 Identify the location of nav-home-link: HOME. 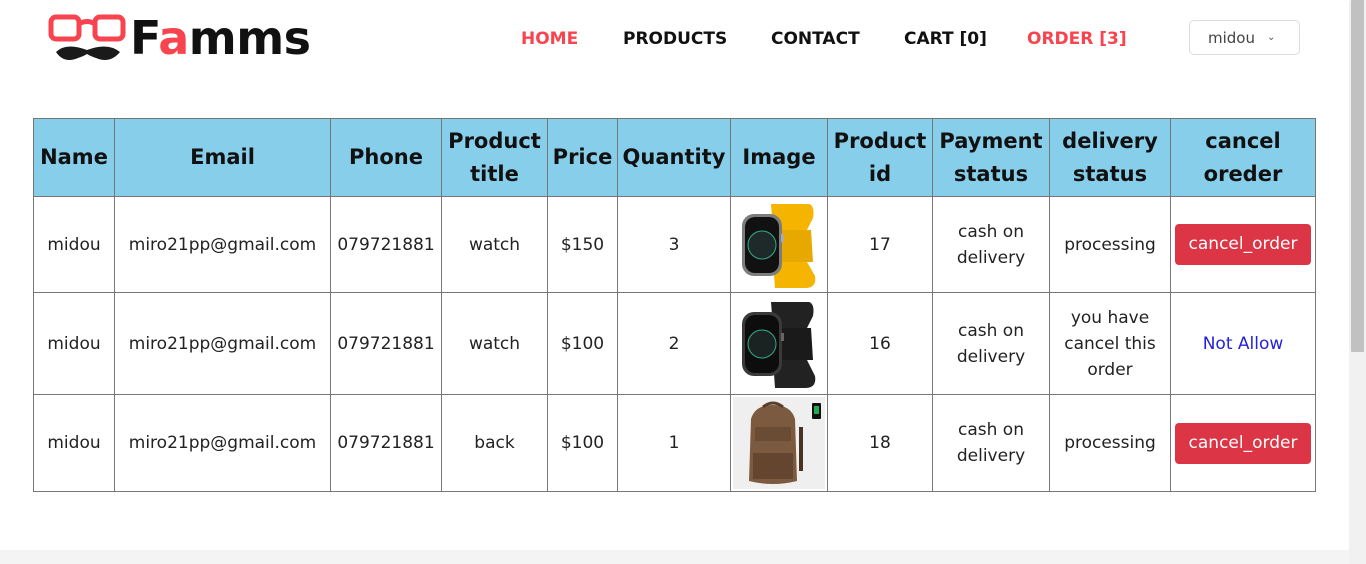
(549, 39).